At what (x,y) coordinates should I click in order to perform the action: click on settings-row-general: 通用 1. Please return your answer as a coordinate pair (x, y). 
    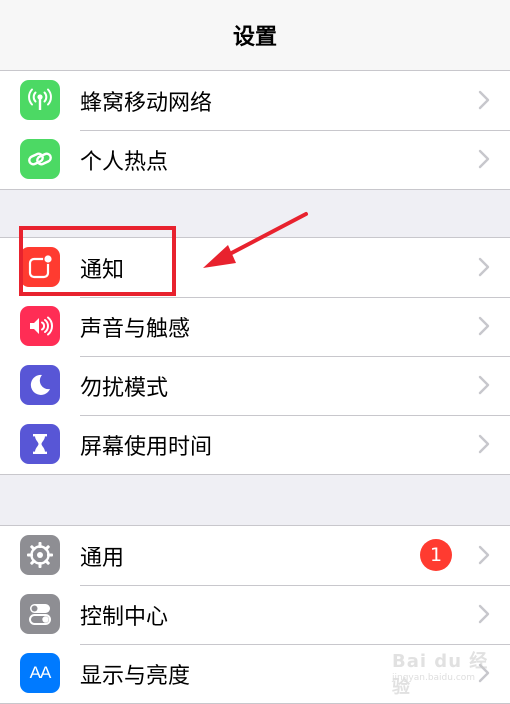
    Looking at the image, I should click on (255, 555).